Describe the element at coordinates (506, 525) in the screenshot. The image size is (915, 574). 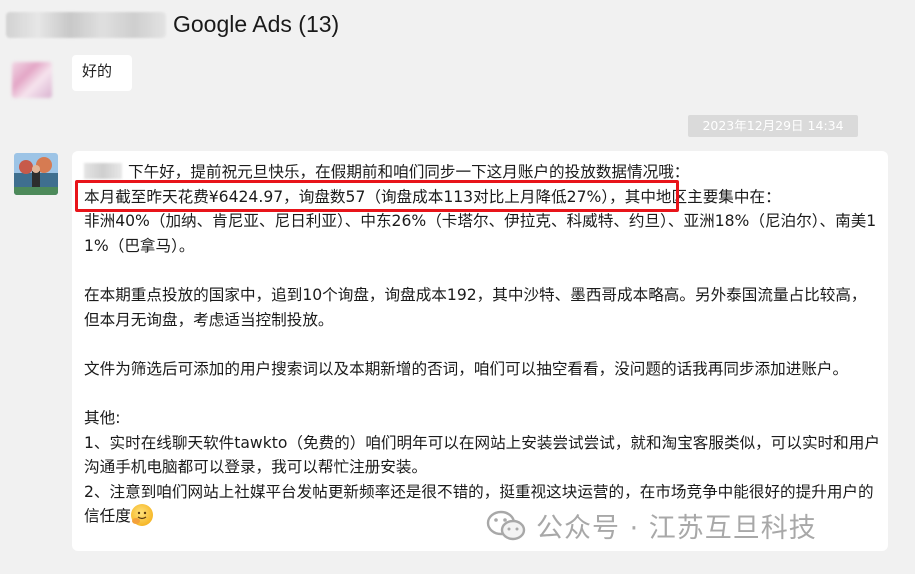
I see `wechat-icon` at that location.